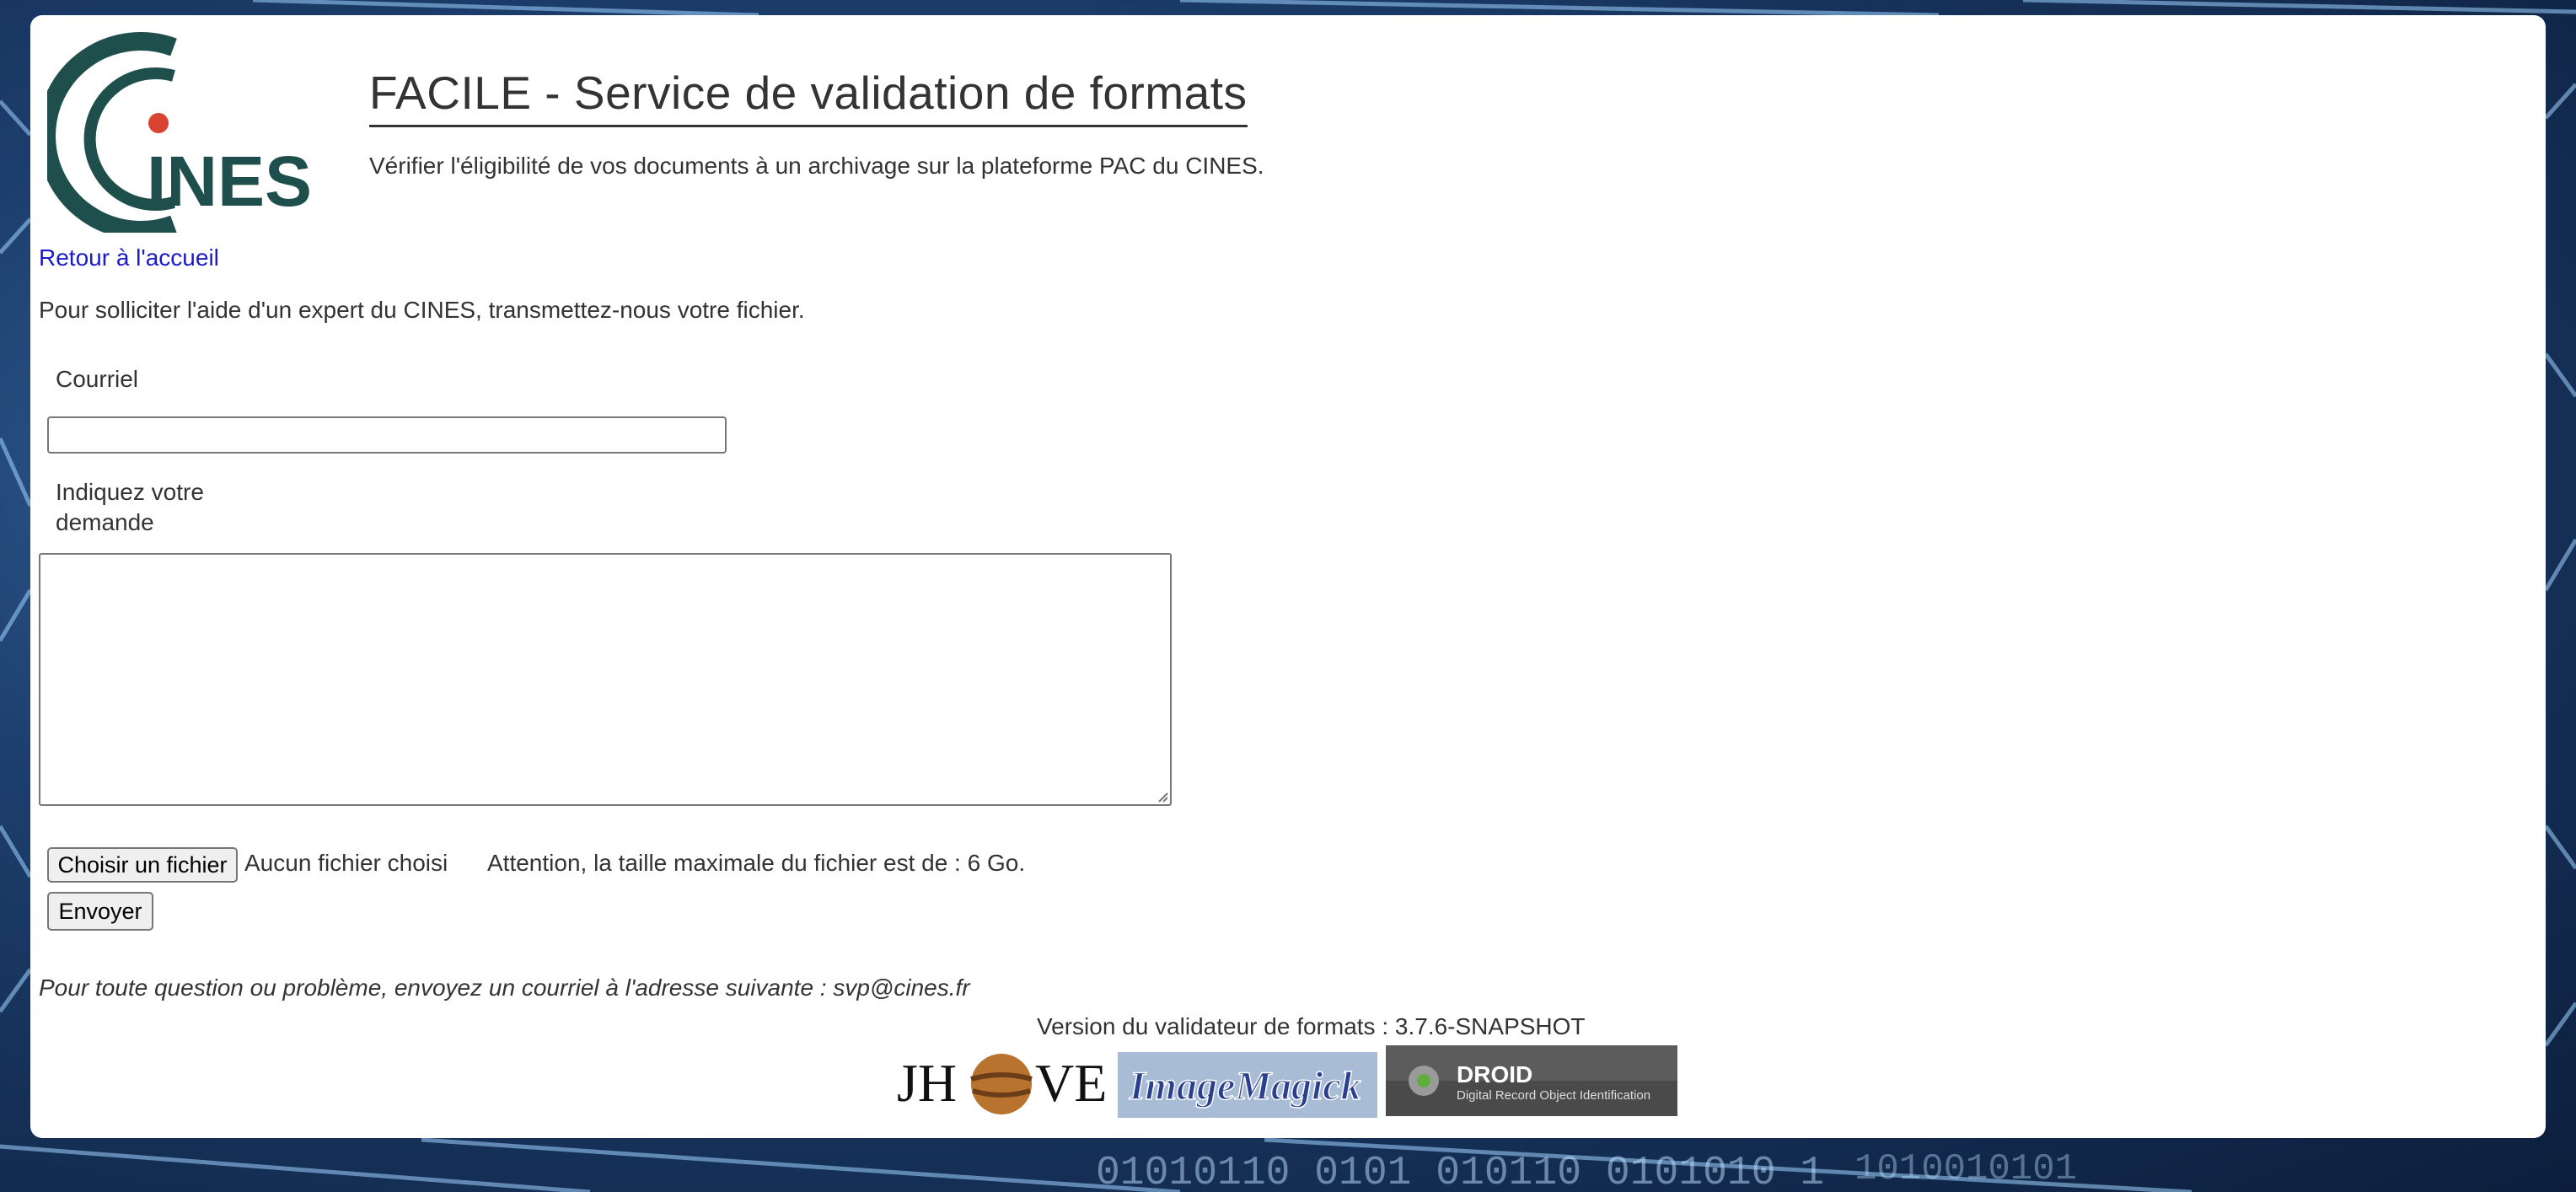 The height and width of the screenshot is (1192, 2576). I want to click on svg-text: DROID, so click(1494, 1074).